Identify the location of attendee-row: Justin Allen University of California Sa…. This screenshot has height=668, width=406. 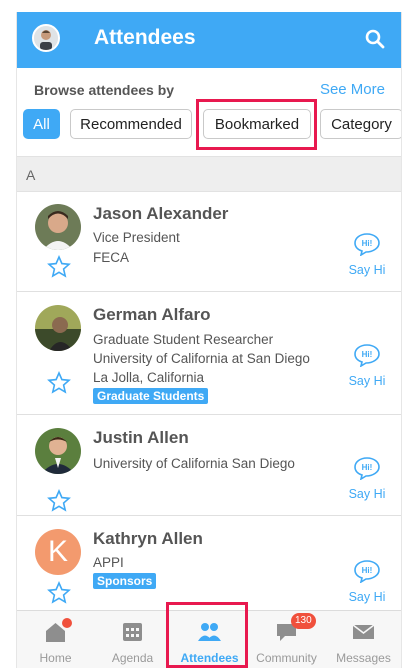
(209, 466).